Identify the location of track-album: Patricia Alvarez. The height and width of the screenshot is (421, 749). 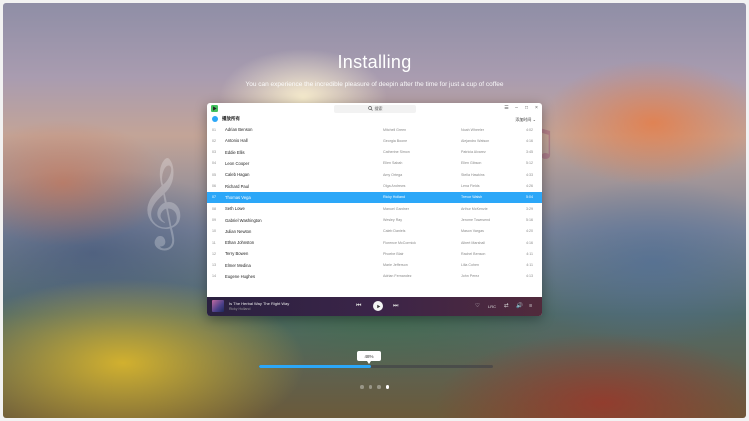
(473, 152).